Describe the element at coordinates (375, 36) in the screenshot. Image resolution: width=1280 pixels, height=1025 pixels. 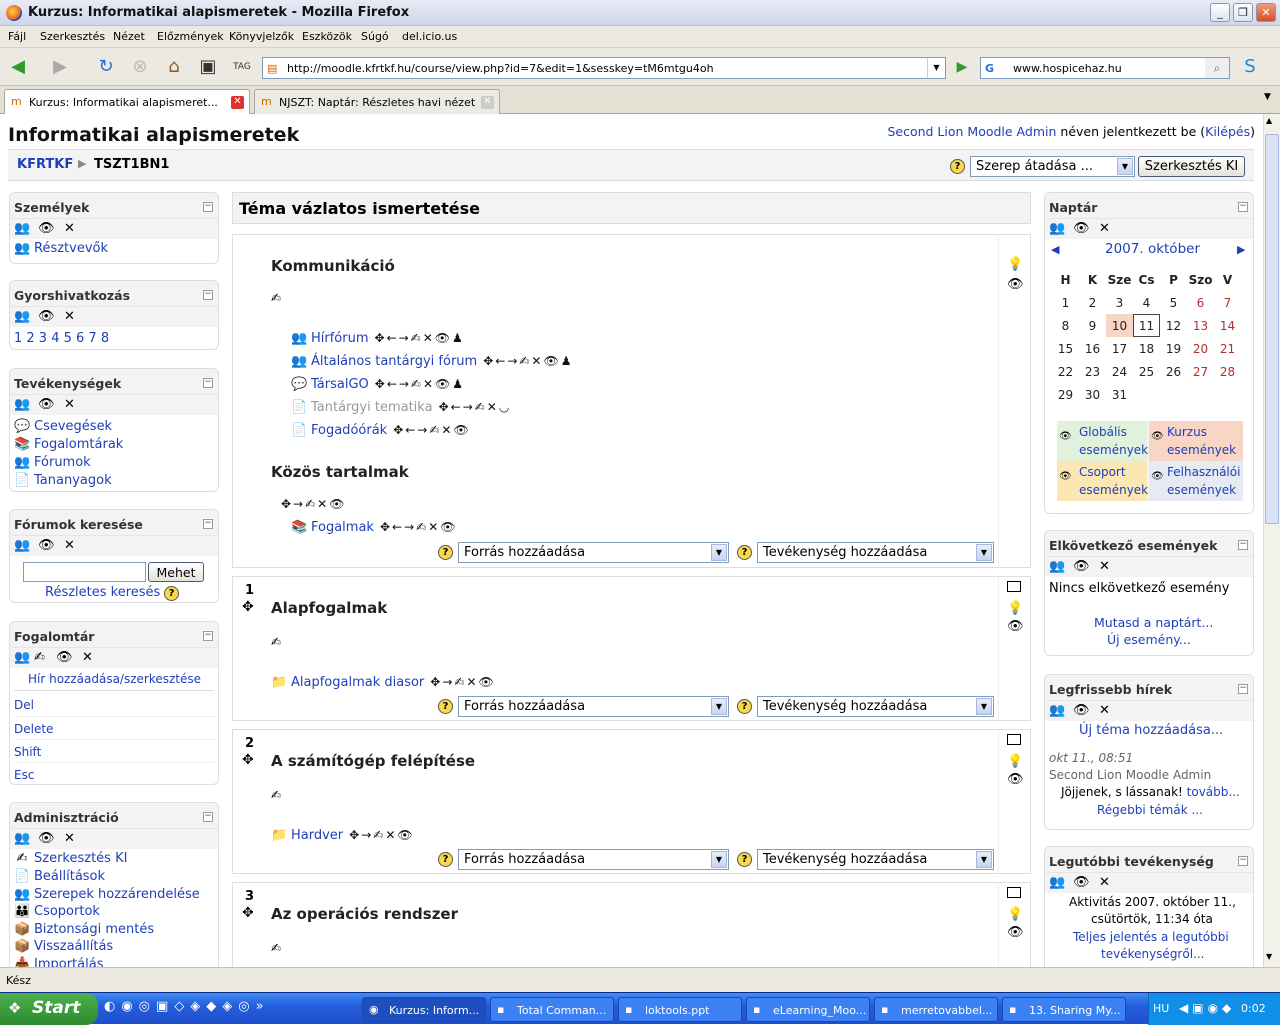
I see `menu-help: Súgó` at that location.